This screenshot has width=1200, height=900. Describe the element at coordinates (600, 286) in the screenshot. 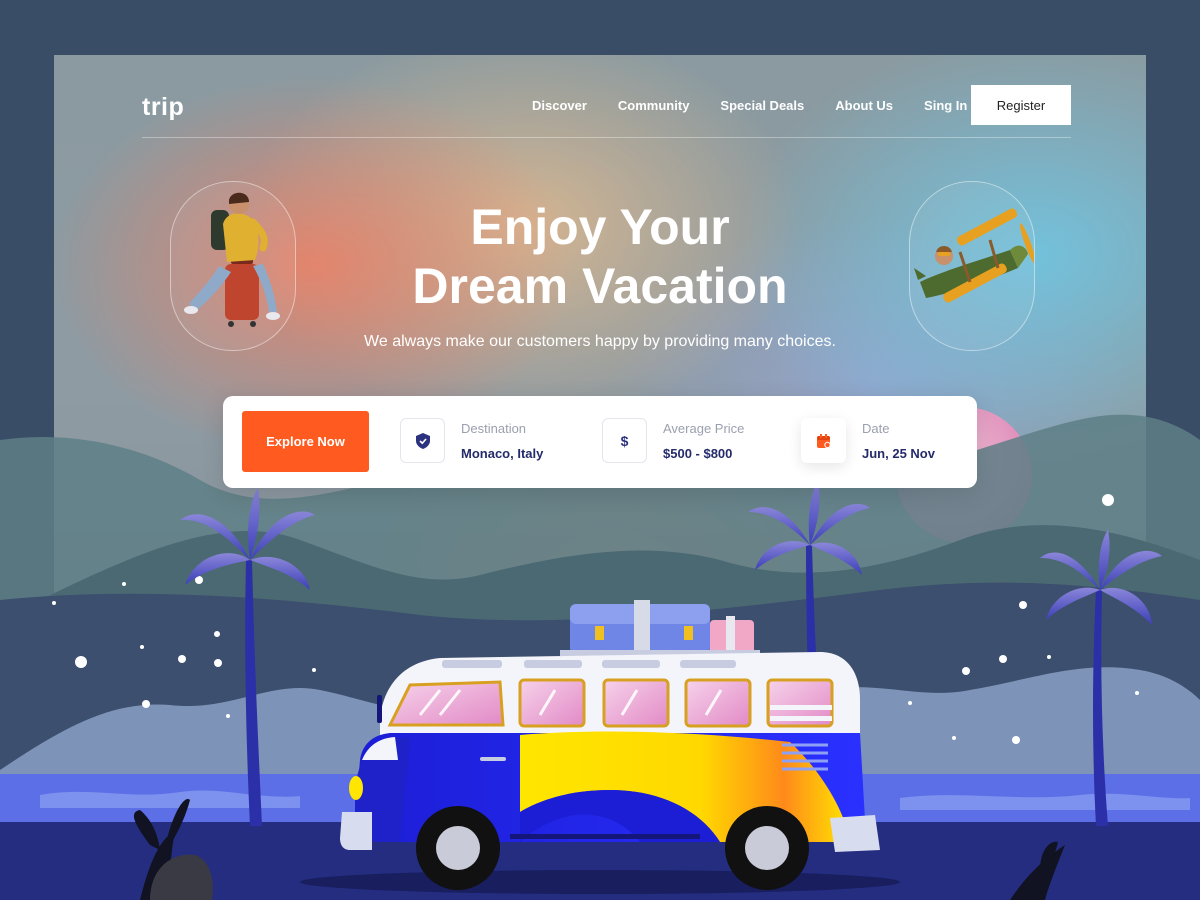

I see `hero-title-line-2: Dream Vacation` at that location.